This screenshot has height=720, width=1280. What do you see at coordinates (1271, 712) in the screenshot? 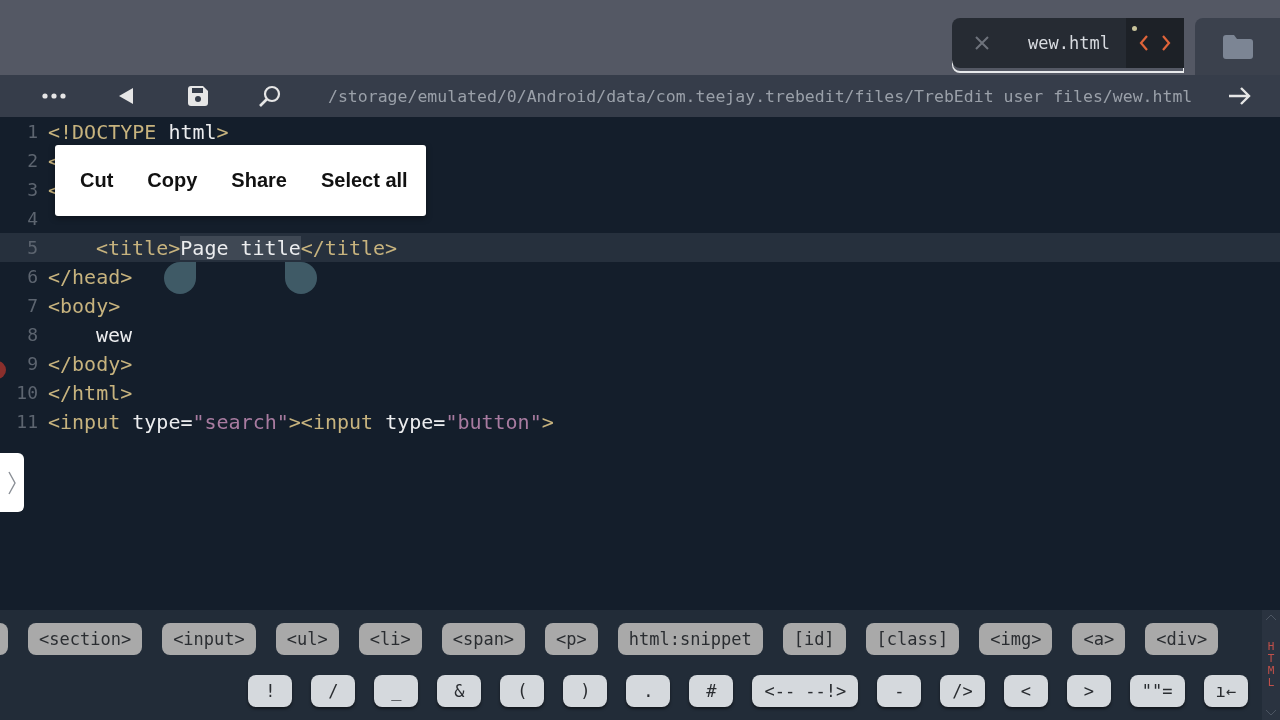
I see `chevron-down-icon` at bounding box center [1271, 712].